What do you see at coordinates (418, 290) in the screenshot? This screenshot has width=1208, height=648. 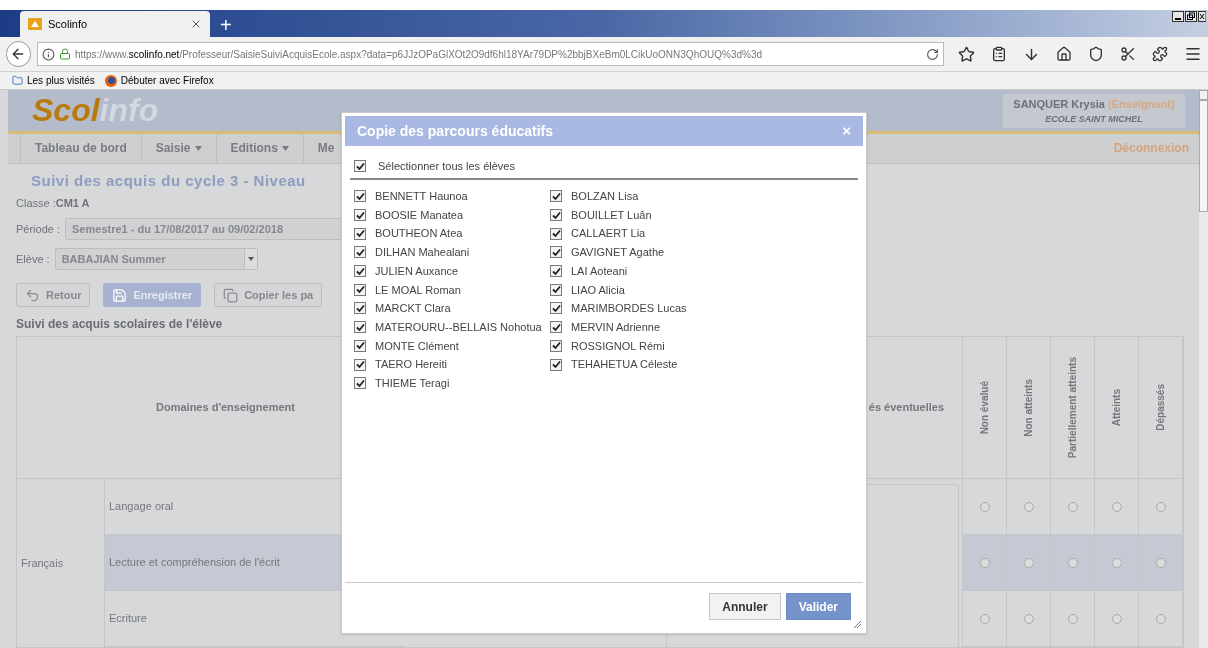 I see `student-name: LE MOAL Roman` at bounding box center [418, 290].